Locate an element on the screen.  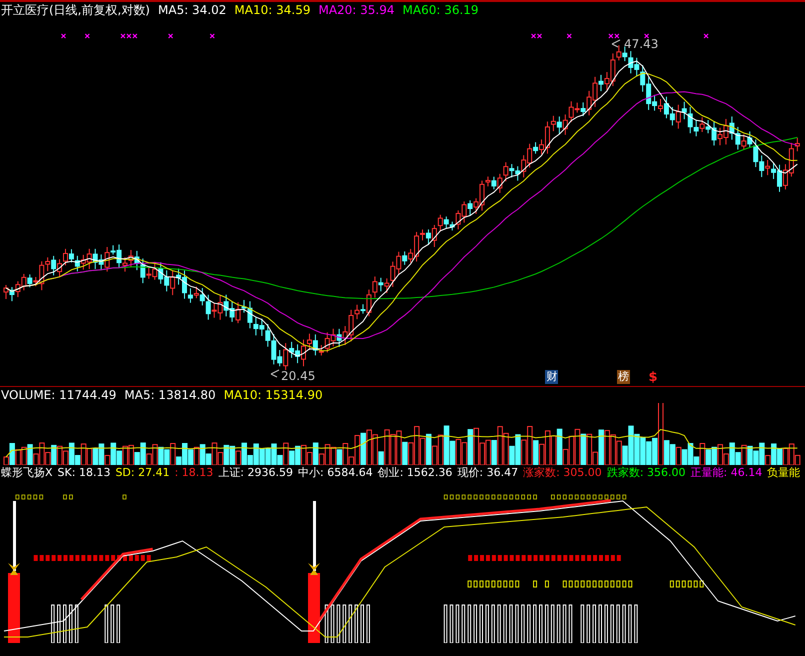
volume-legend: VOLUME: 11744.49 is located at coordinates (58, 395).